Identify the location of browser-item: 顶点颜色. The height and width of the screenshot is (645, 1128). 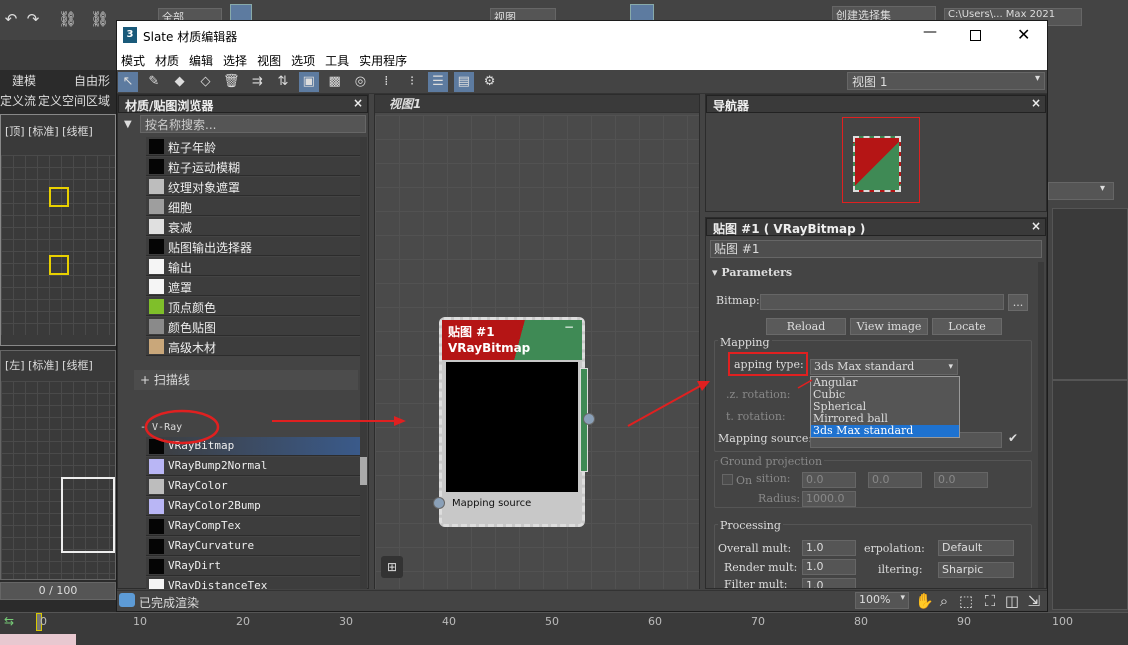
(253, 306).